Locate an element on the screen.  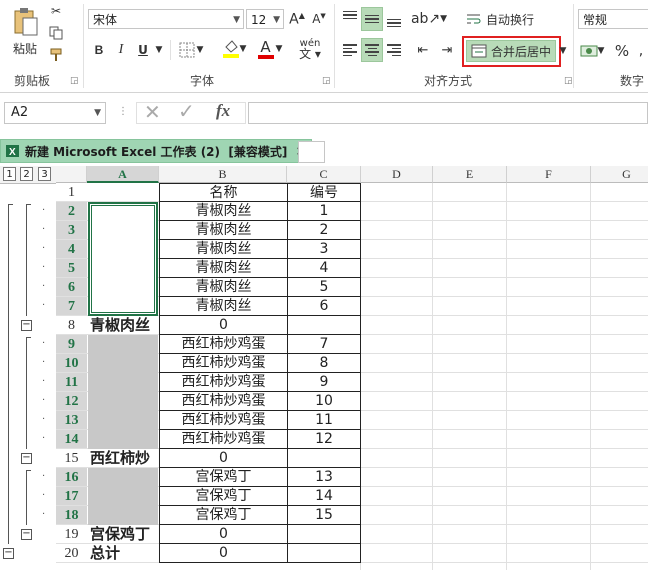
row-header: 18 is located at coordinates (71, 515).